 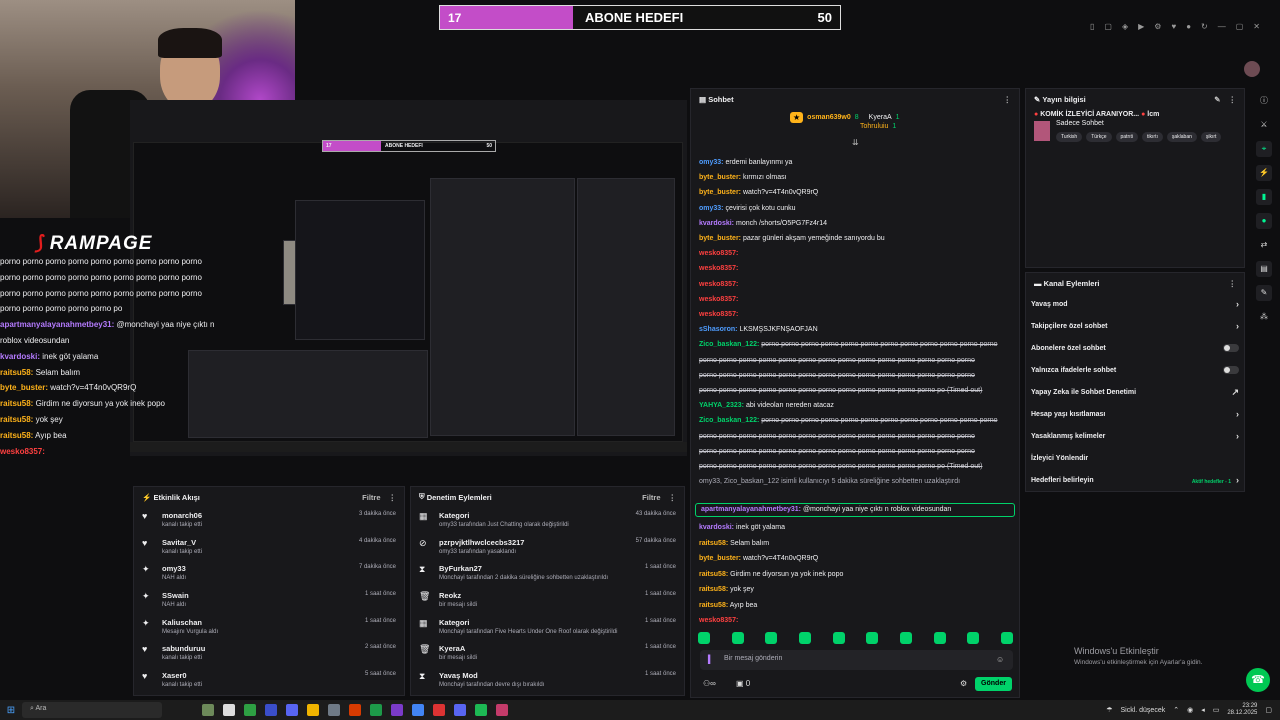 I want to click on feed-item-name: Savitar_V, so click(x=260, y=542).